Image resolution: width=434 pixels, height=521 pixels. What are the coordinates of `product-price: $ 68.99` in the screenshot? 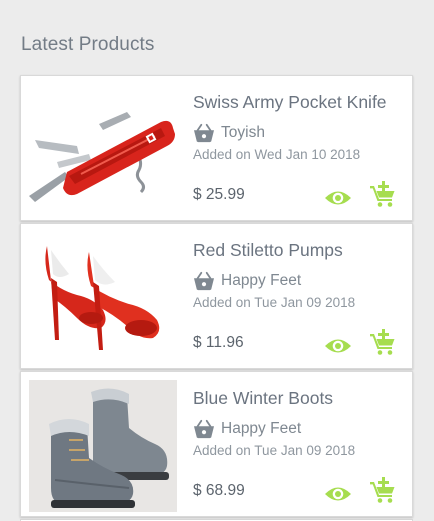 It's located at (219, 490).